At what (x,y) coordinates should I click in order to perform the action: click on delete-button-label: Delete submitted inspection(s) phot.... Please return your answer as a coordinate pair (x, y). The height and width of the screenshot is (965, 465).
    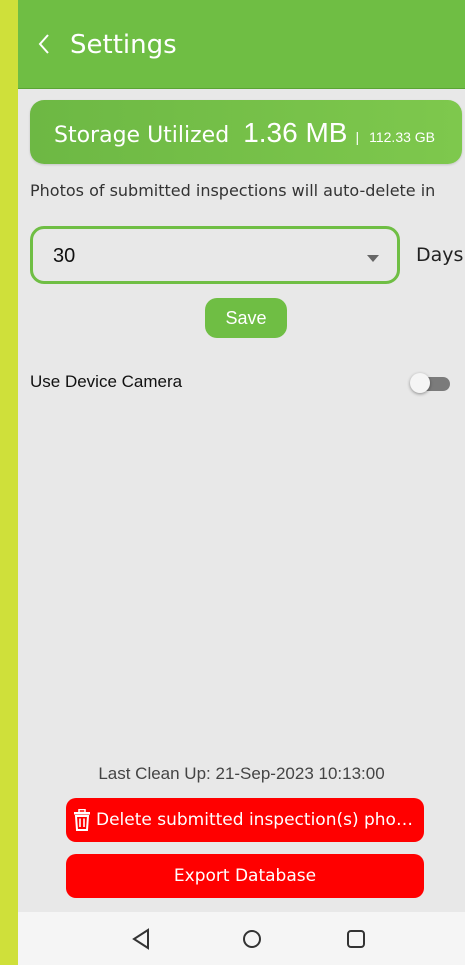
    Looking at the image, I should click on (257, 820).